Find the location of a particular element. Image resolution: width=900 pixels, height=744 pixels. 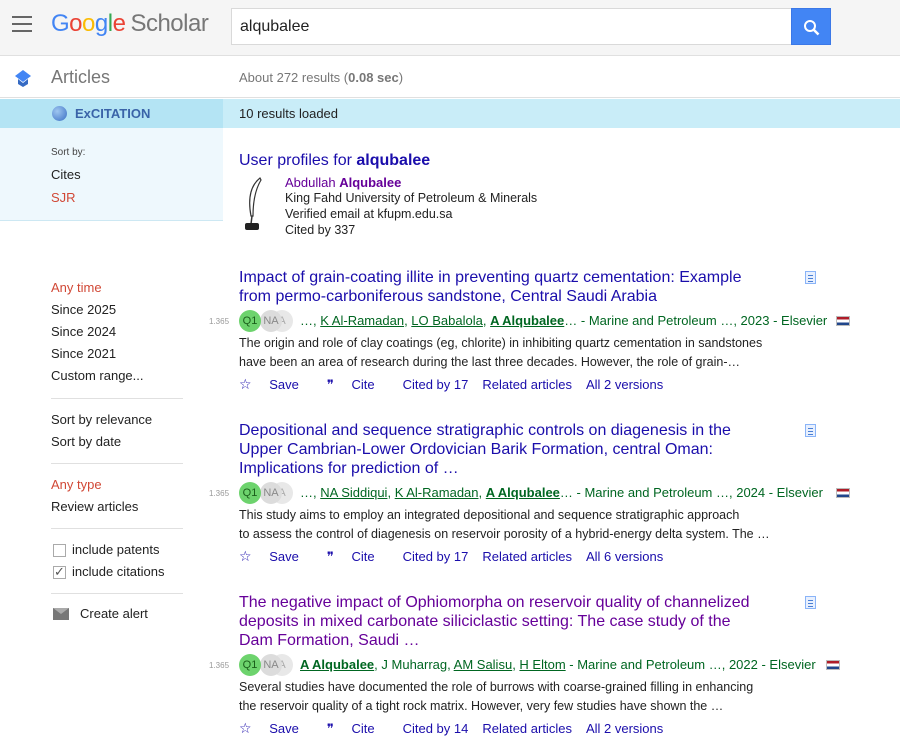

filter-since-2021: Since 2021 is located at coordinates (83, 353).